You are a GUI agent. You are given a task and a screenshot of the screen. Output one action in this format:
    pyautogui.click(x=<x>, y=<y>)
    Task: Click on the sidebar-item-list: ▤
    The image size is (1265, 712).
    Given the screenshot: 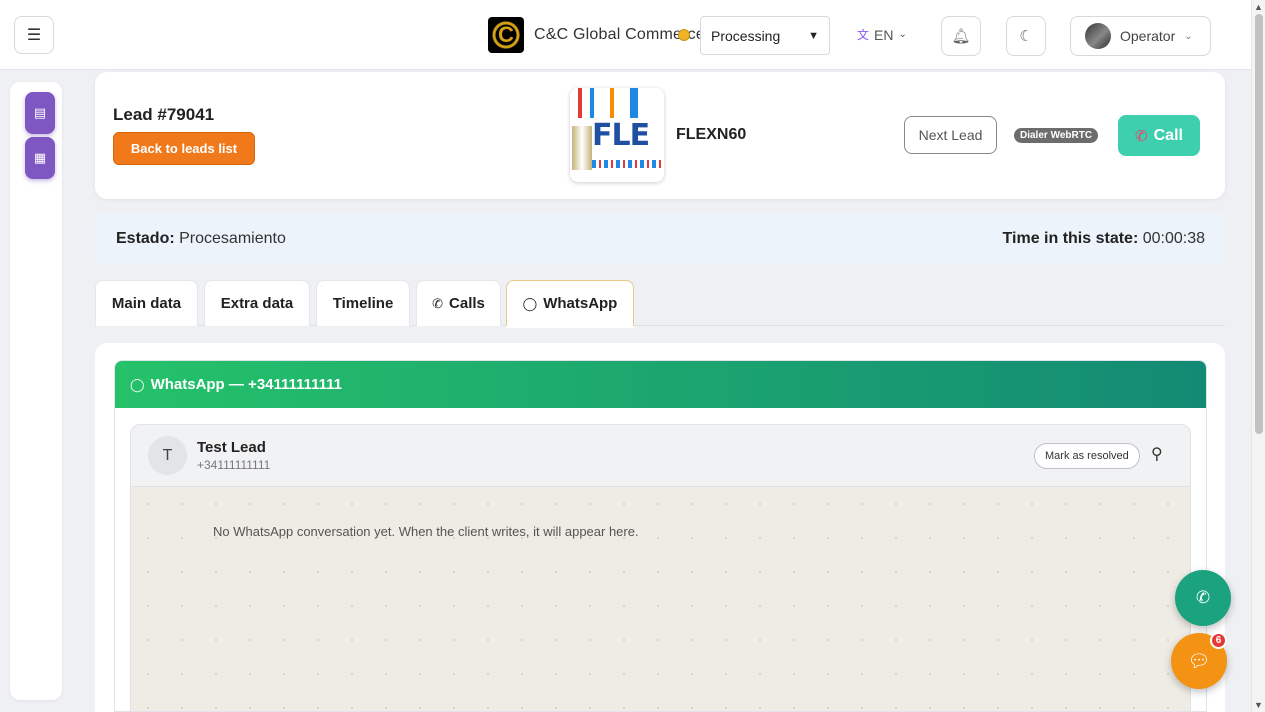 What is the action you would take?
    pyautogui.click(x=40, y=113)
    